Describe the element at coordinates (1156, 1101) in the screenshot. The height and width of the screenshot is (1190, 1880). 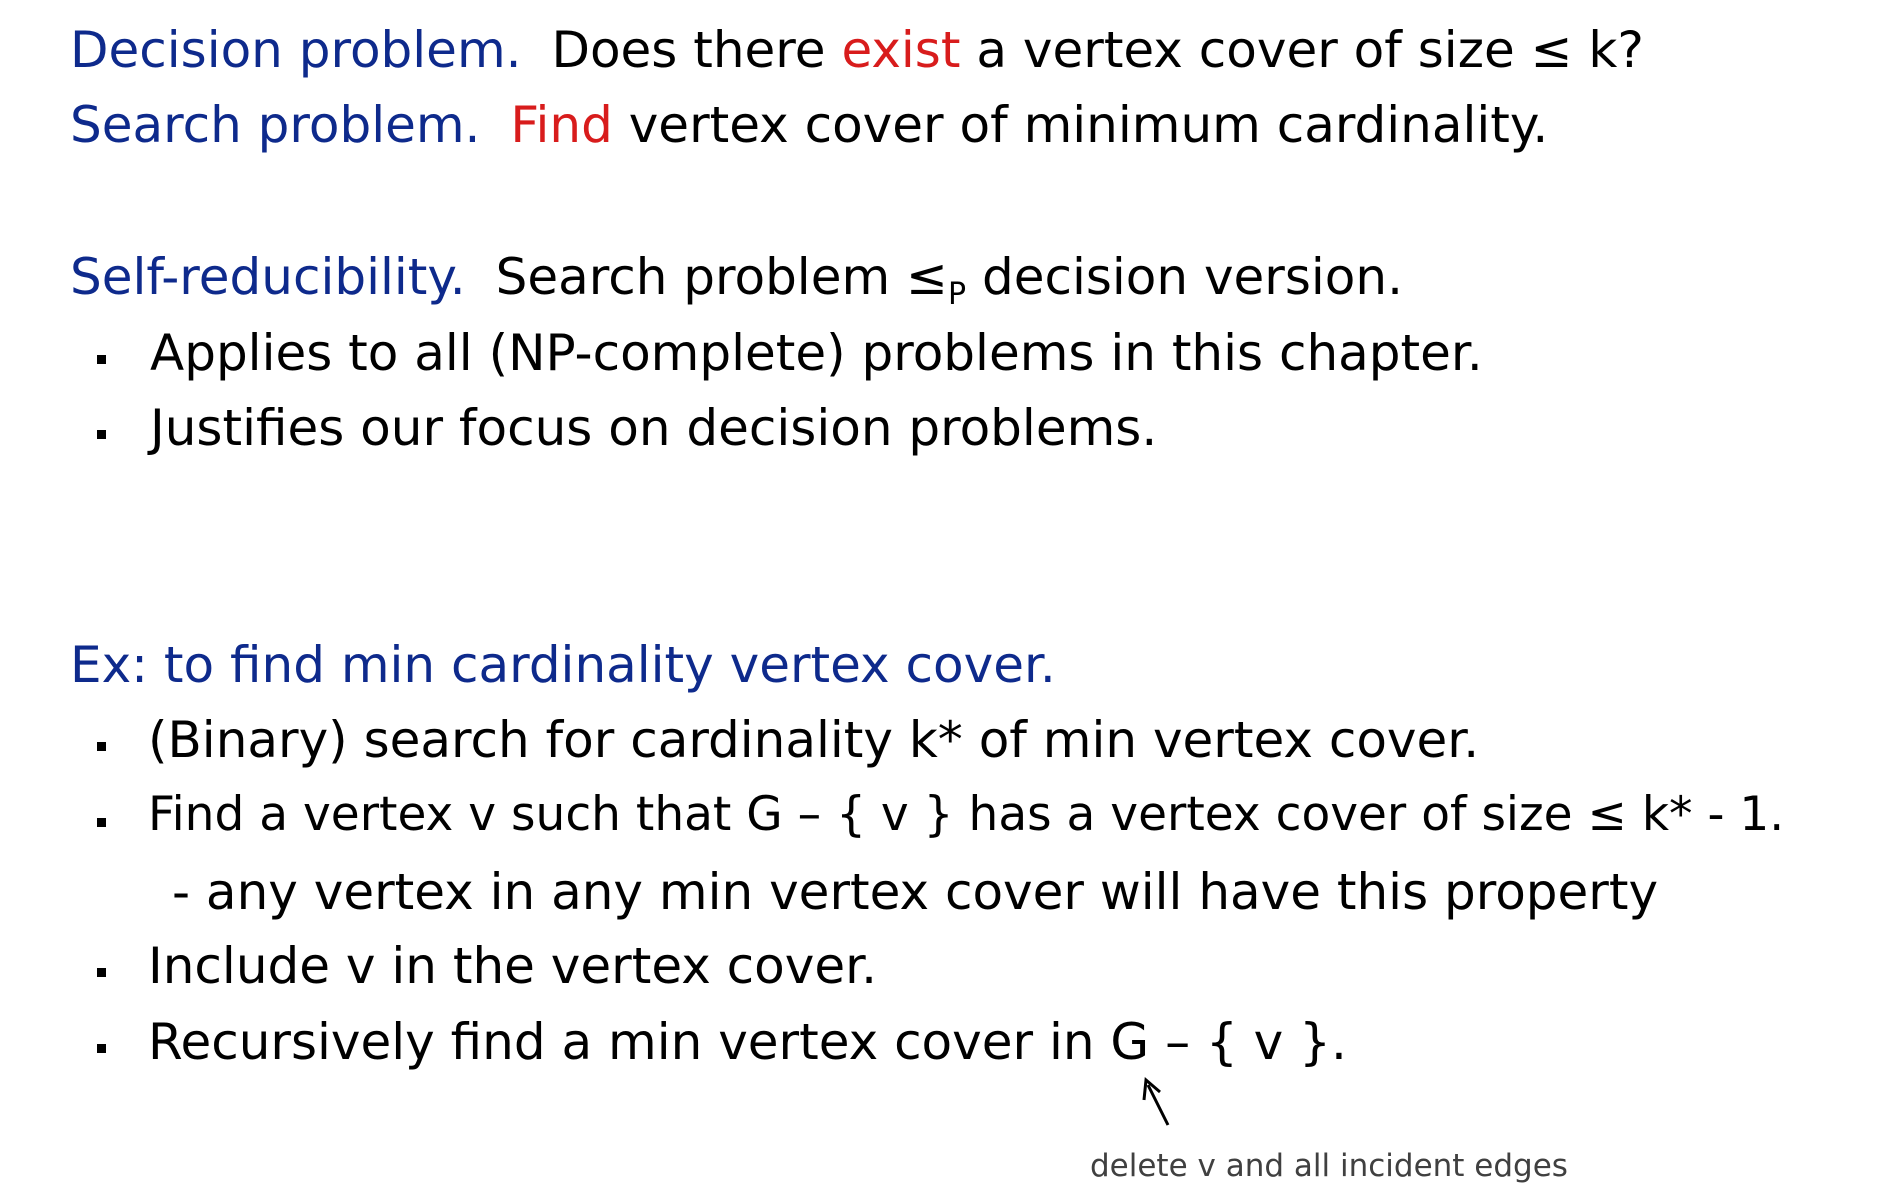
I see `annotation-arrow` at that location.